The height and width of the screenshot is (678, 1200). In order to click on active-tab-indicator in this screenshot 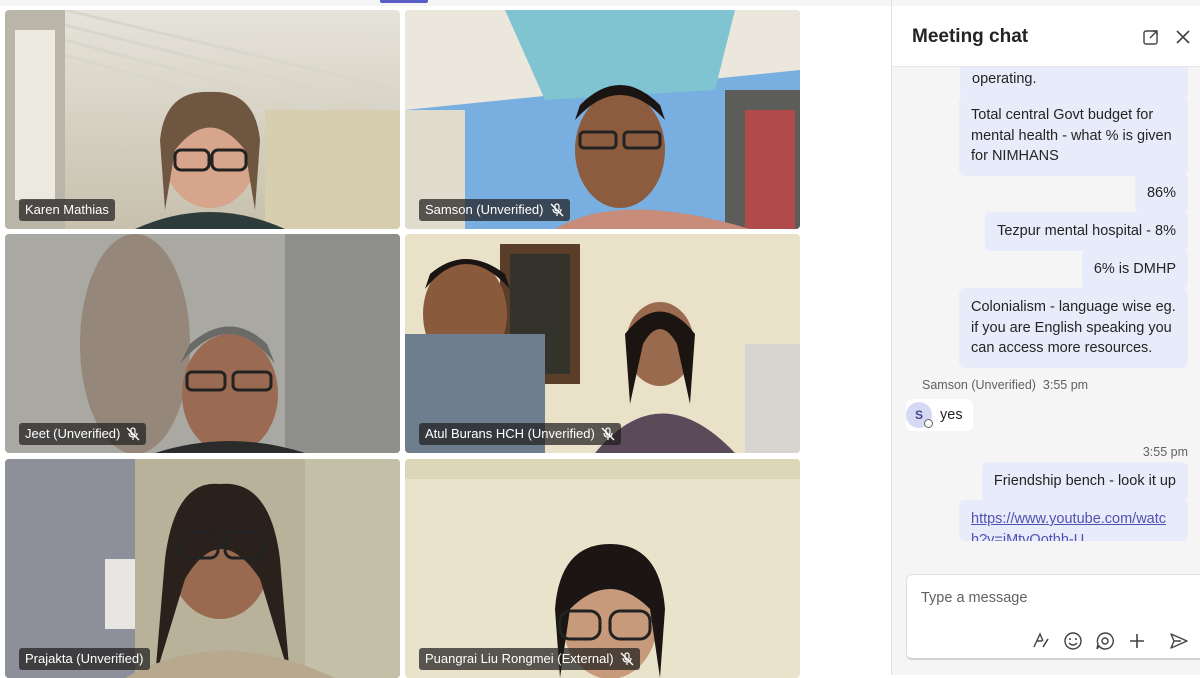, I will do `click(404, 1)`.